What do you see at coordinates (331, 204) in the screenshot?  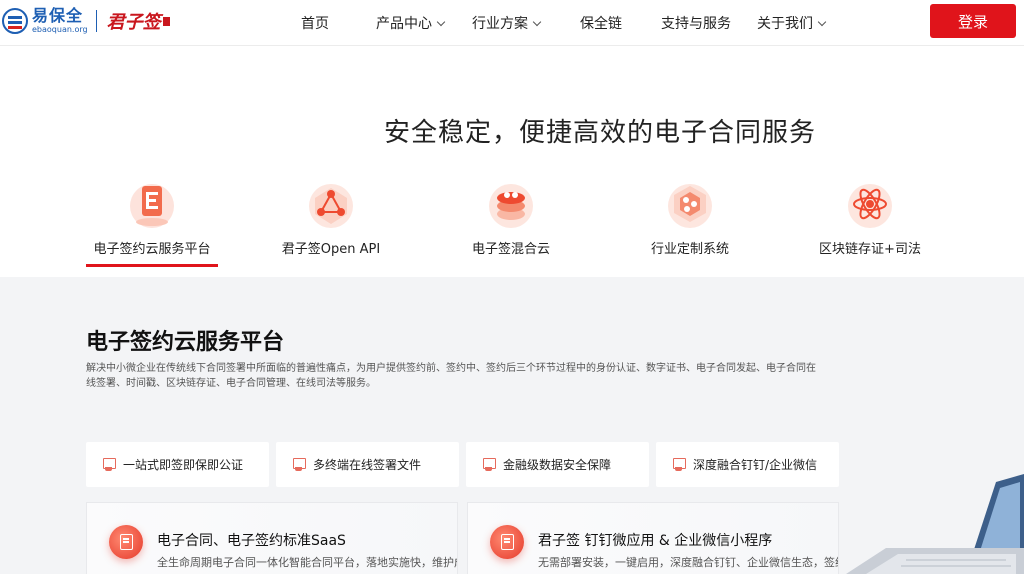 I see `api-network-icon` at bounding box center [331, 204].